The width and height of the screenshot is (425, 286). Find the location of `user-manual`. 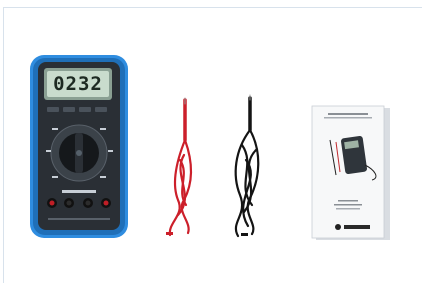

user-manual is located at coordinates (350, 172).